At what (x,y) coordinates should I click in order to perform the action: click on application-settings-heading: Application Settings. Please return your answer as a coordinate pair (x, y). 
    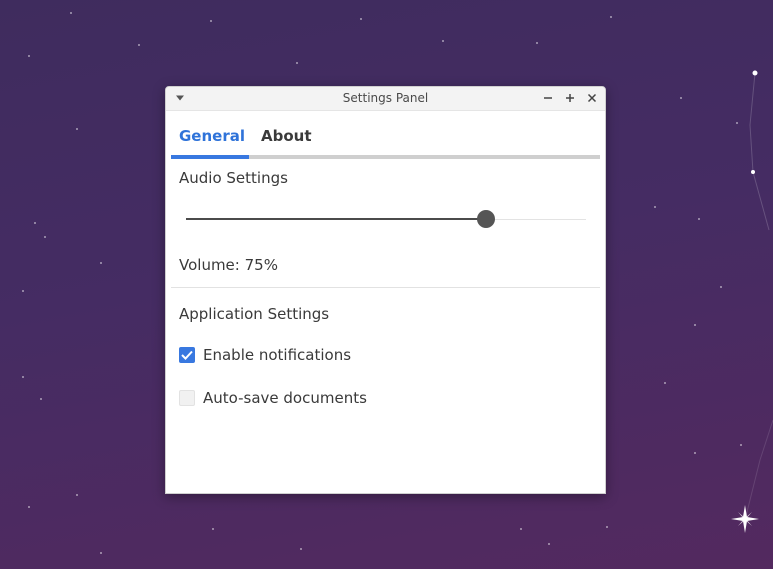
    Looking at the image, I should click on (254, 314).